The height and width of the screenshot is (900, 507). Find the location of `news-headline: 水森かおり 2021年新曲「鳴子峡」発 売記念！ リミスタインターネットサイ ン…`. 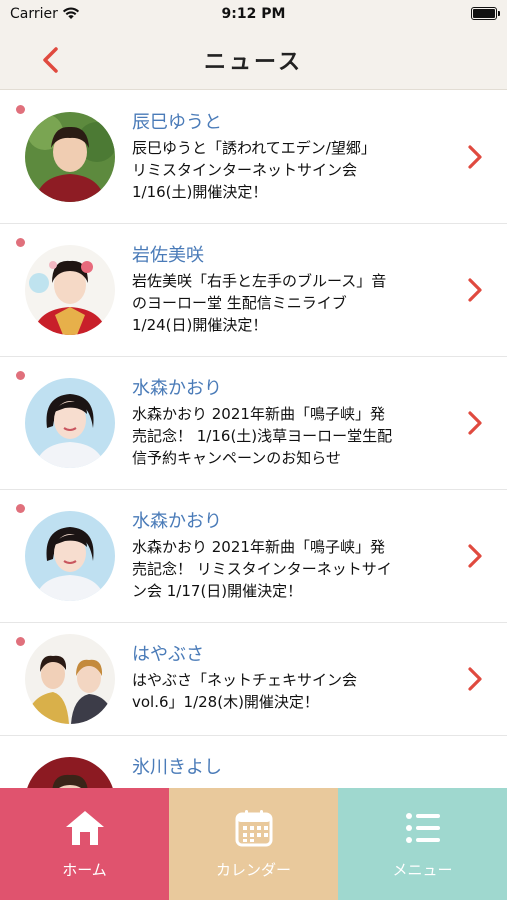

news-headline: 水森かおり 2021年新曲「鳴子峡」発 売記念！ リミスタインターネットサイ ン… is located at coordinates (293, 569).